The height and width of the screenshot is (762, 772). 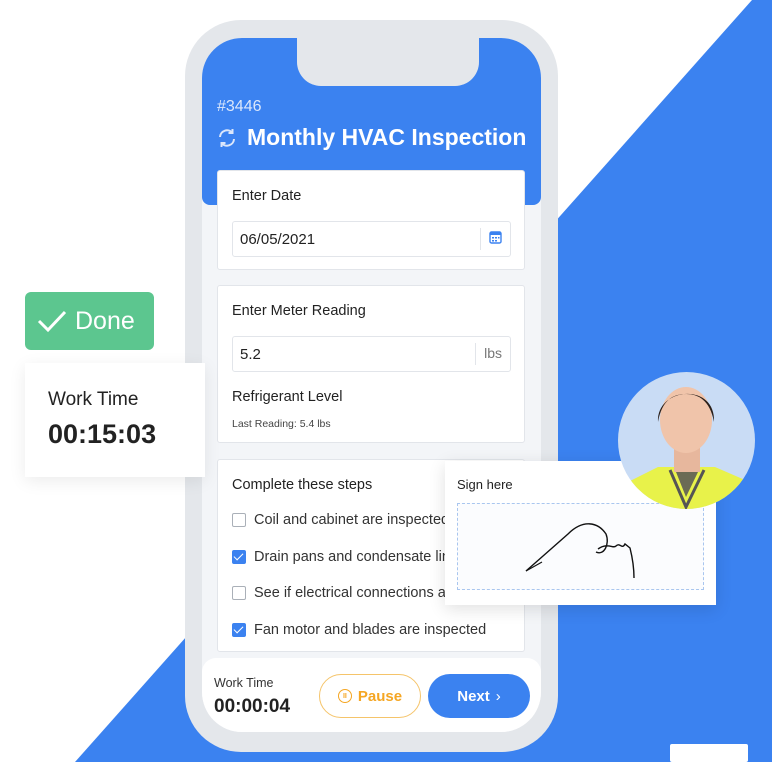 I want to click on check-icon, so click(x=52, y=321).